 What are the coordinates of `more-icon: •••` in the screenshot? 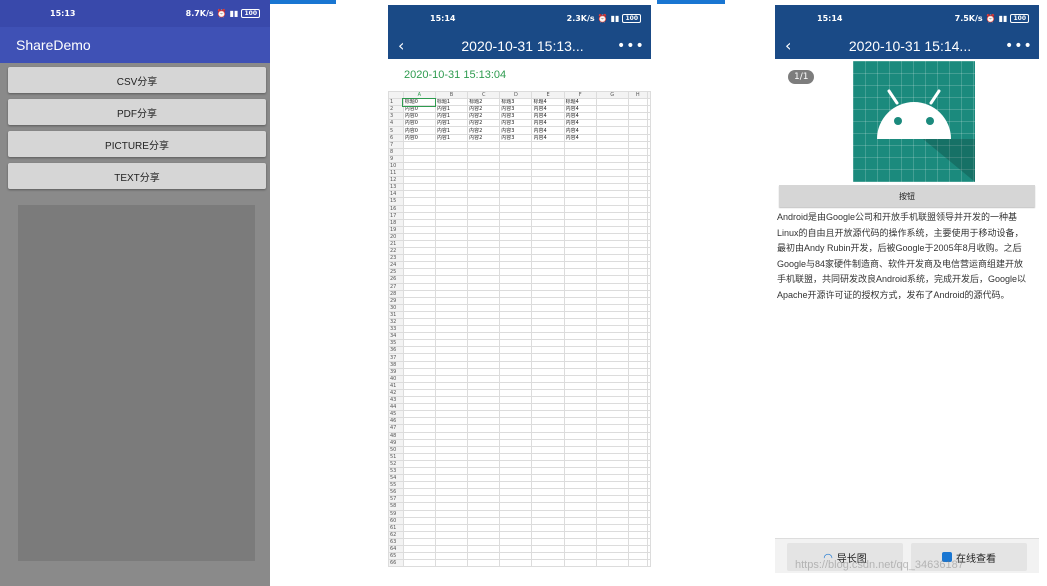 It's located at (1018, 46).